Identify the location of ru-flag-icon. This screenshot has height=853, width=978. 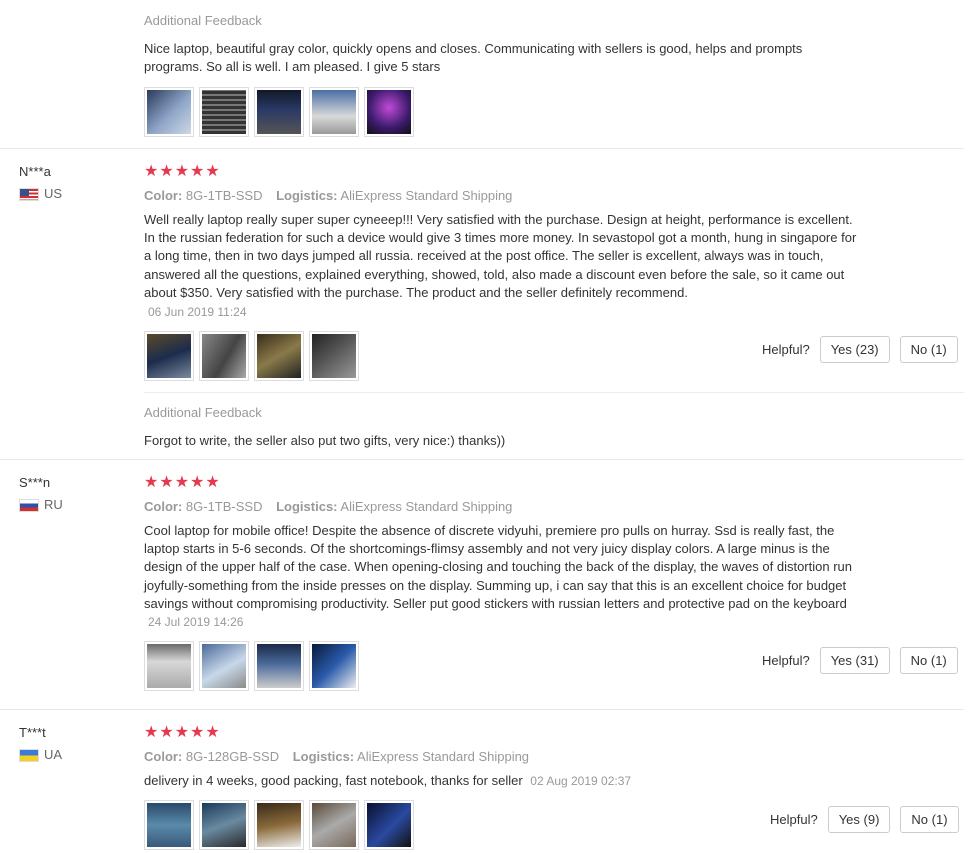
(29, 505).